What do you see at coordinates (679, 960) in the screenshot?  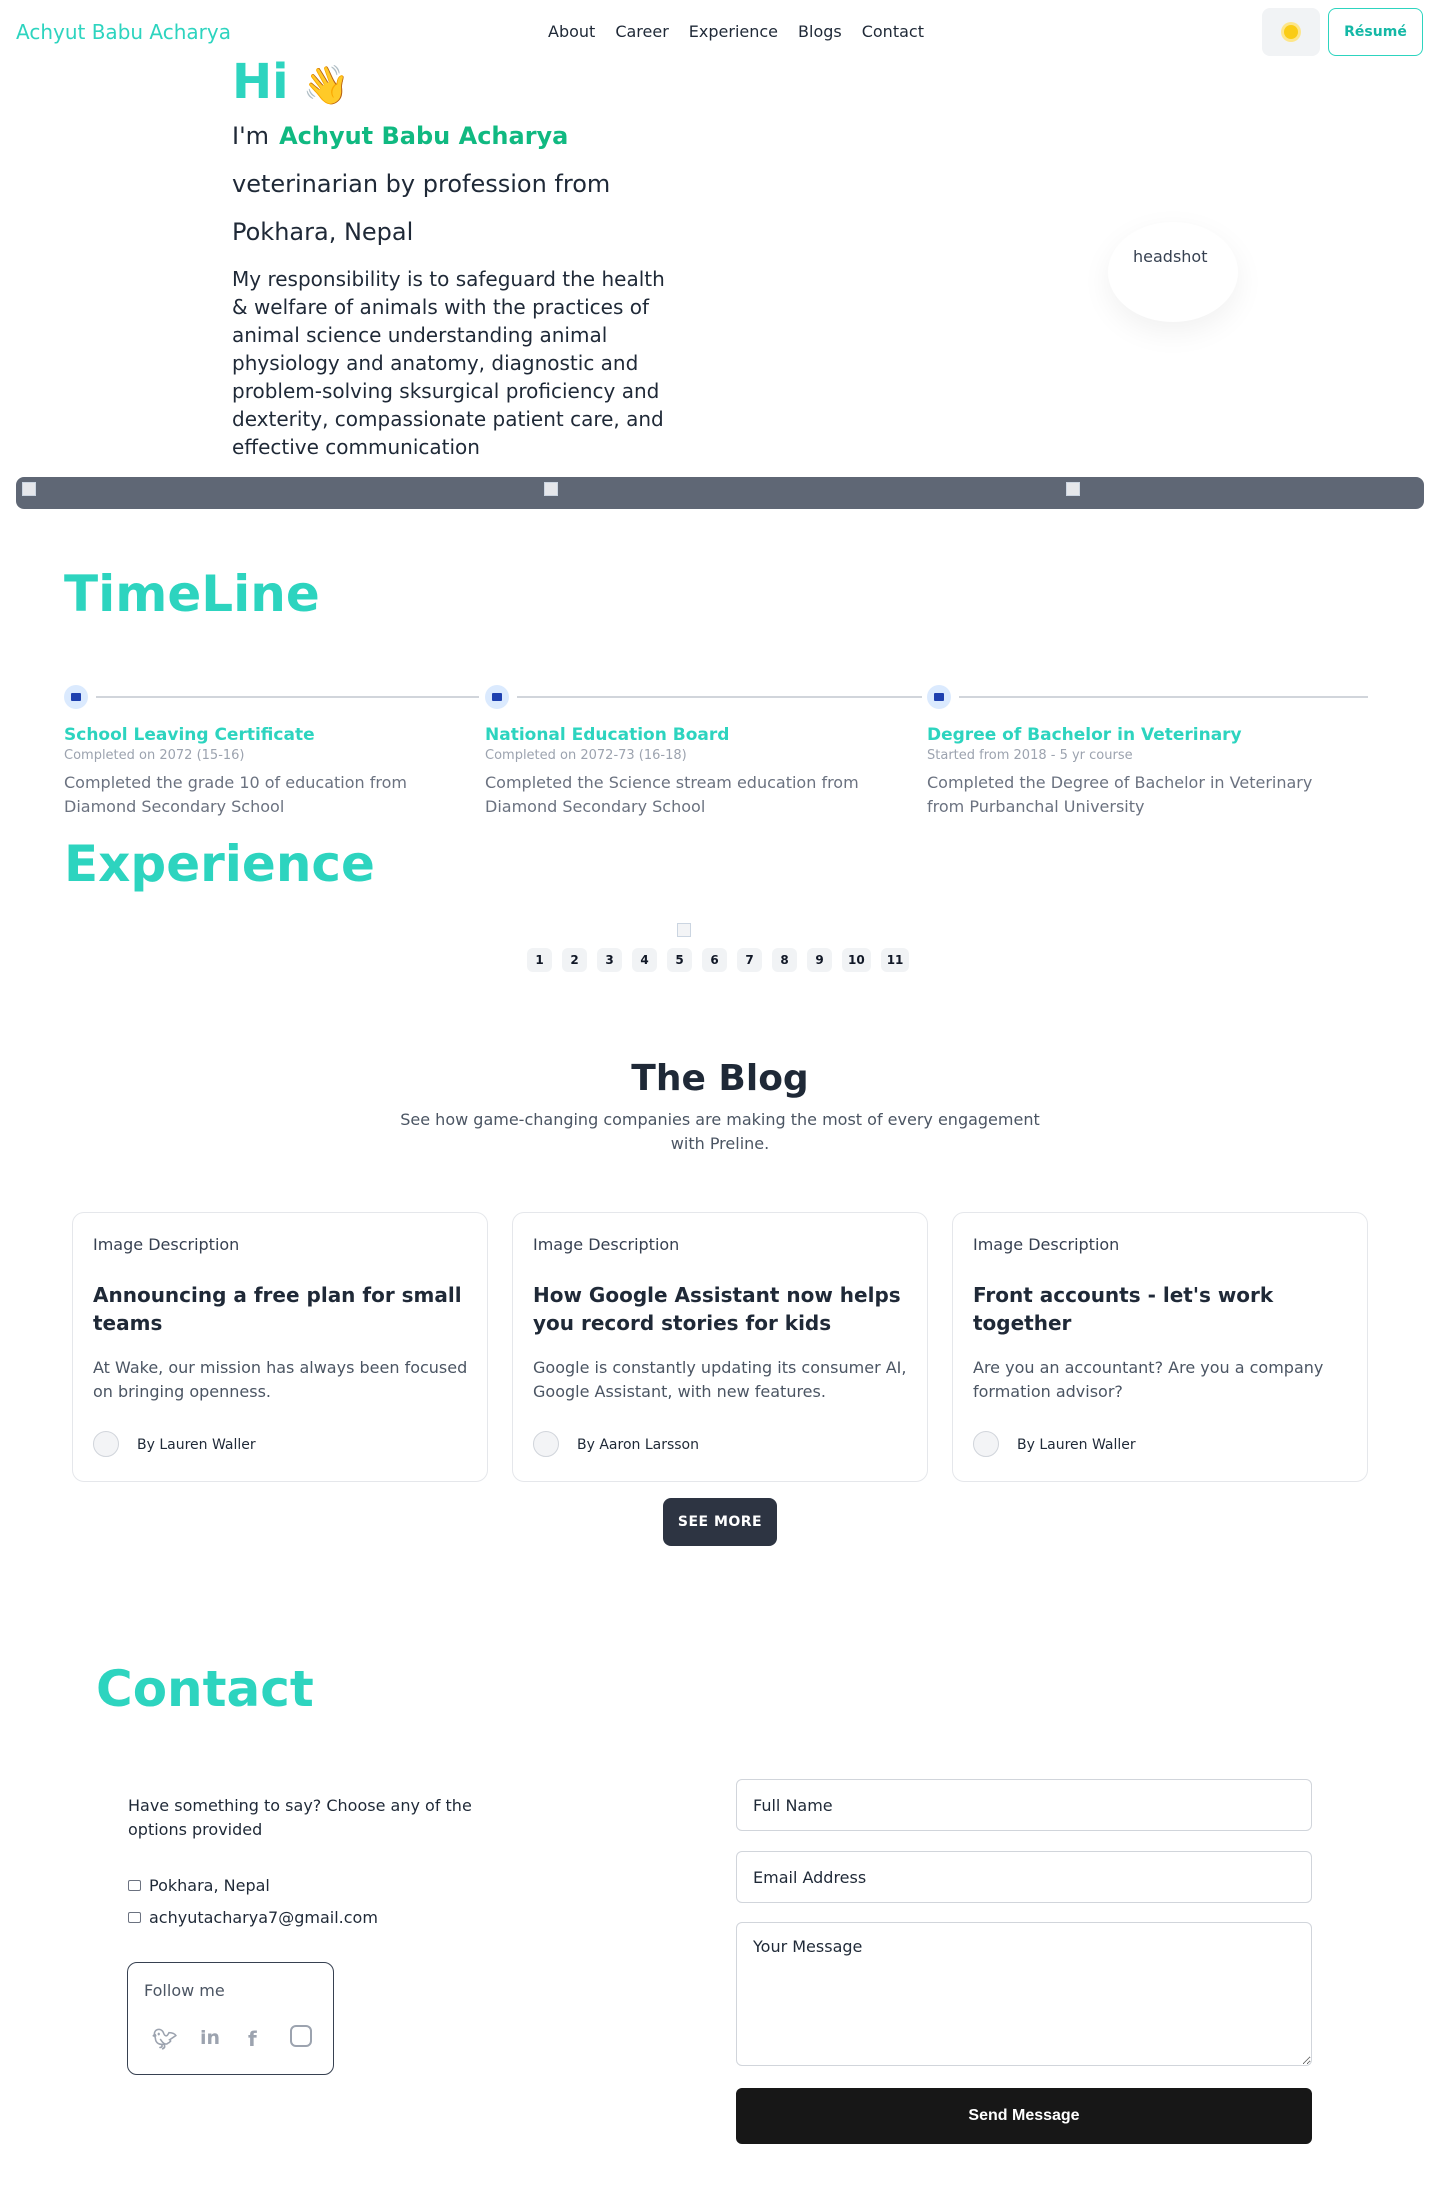 I see `page-button-5: 5` at bounding box center [679, 960].